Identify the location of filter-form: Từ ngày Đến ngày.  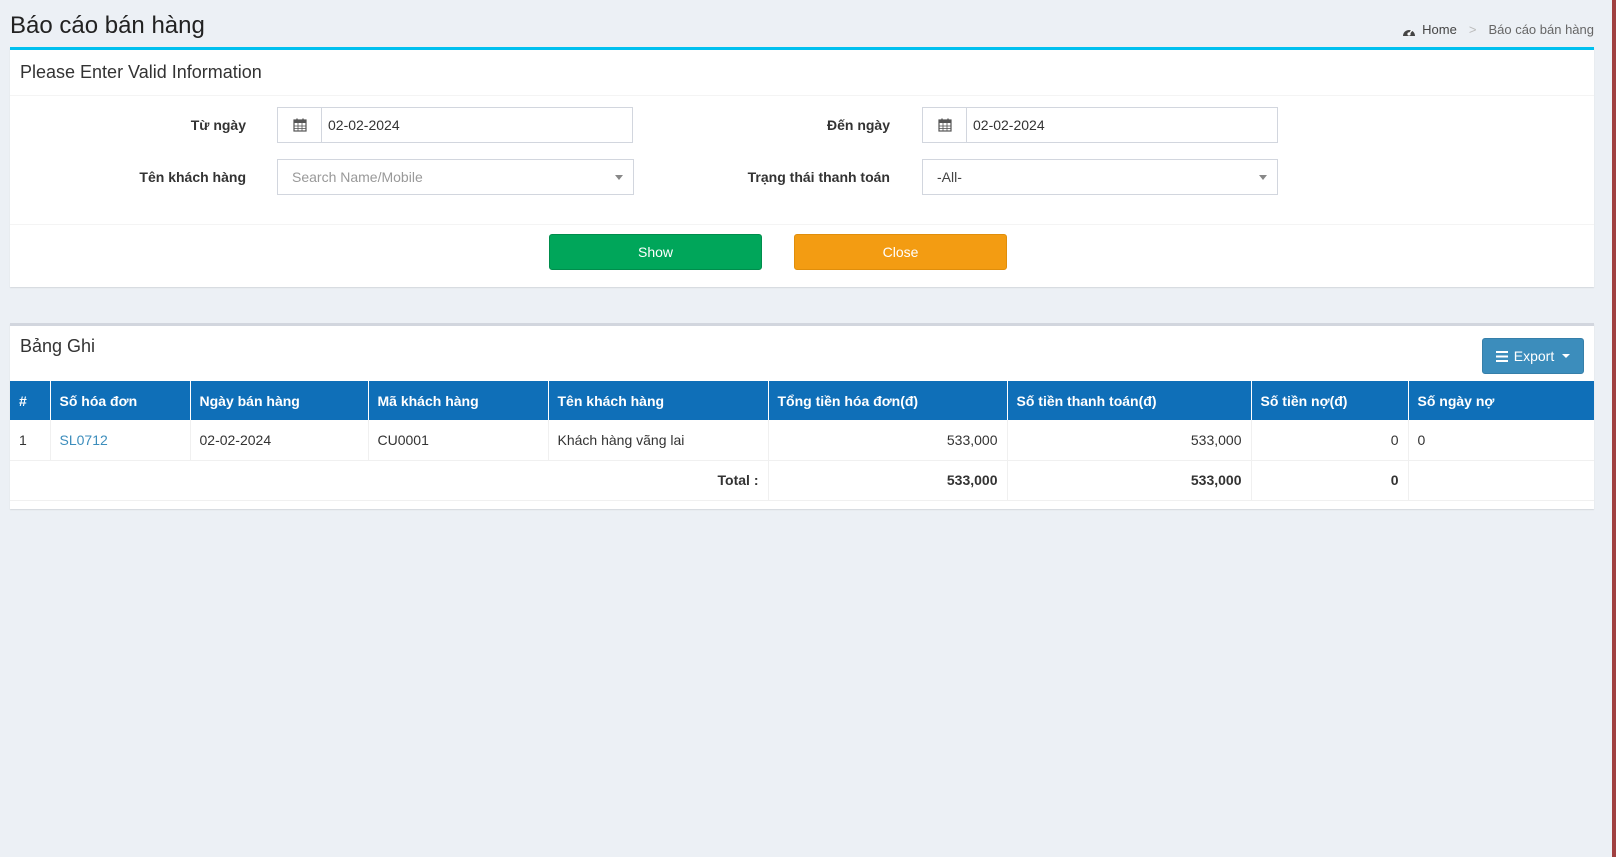
(802, 160).